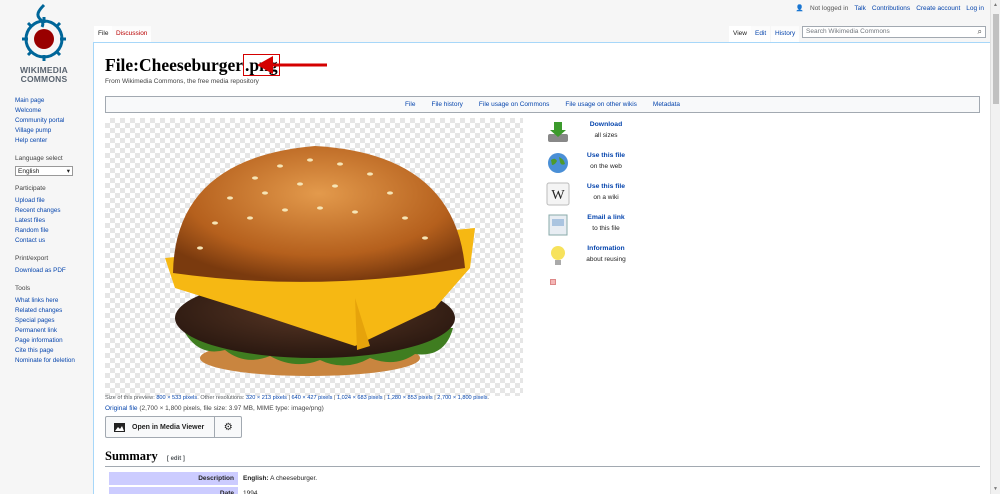 This screenshot has width=1000, height=494. Describe the element at coordinates (53, 311) in the screenshot. I see `sidebar-item-related-changes: Related changes` at that location.